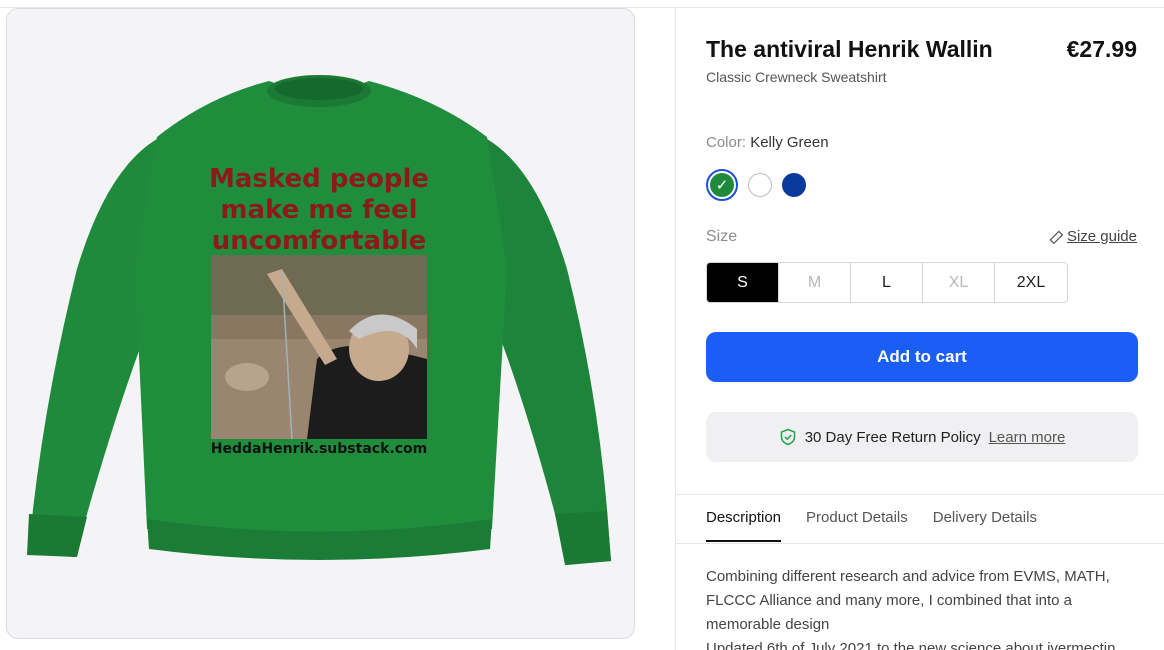  I want to click on swatch-kelly-green: ✓, so click(722, 185).